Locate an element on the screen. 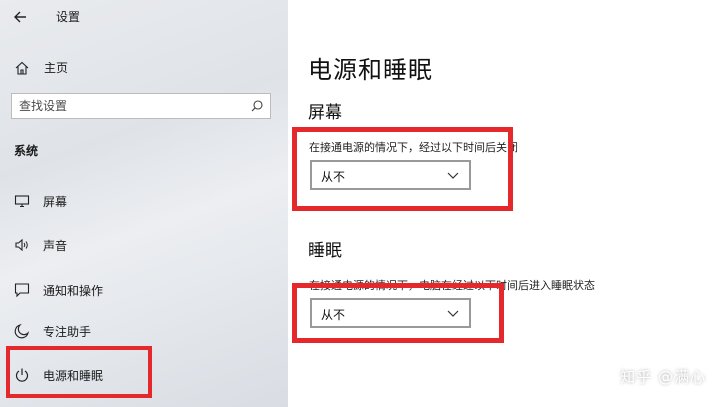  speaker-icon is located at coordinates (21, 245).